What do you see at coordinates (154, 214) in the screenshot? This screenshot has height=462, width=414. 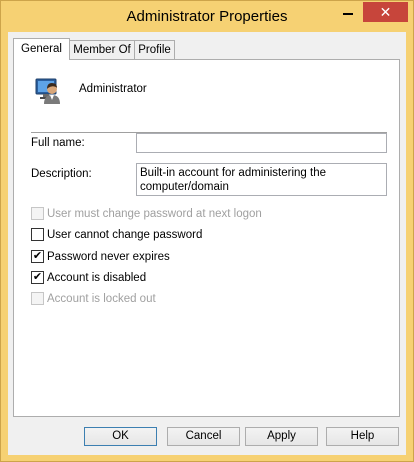 I see `checkbox-label: User must change password at next logon` at bounding box center [154, 214].